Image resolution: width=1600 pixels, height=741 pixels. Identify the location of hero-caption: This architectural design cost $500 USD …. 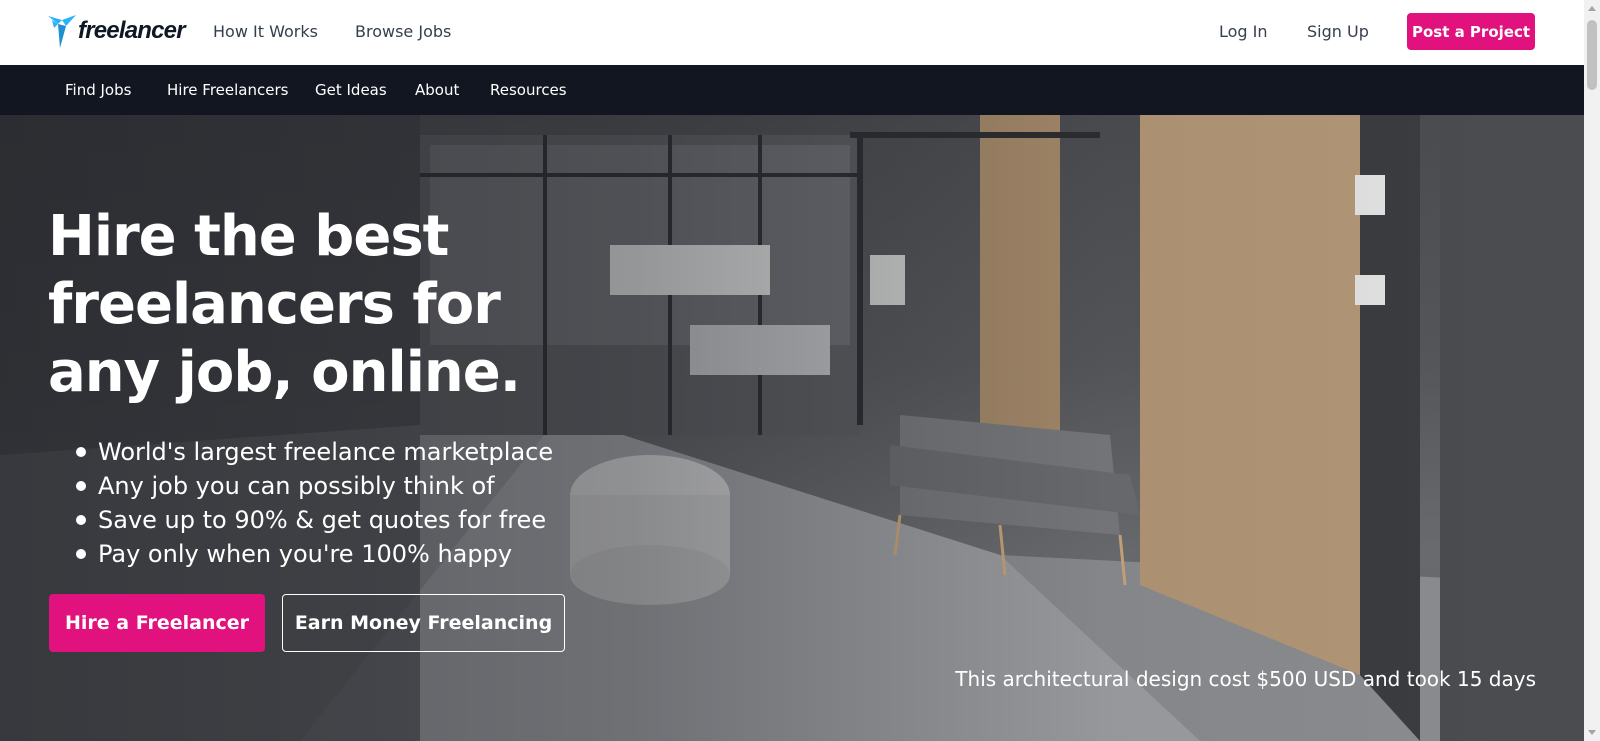
(1245, 679).